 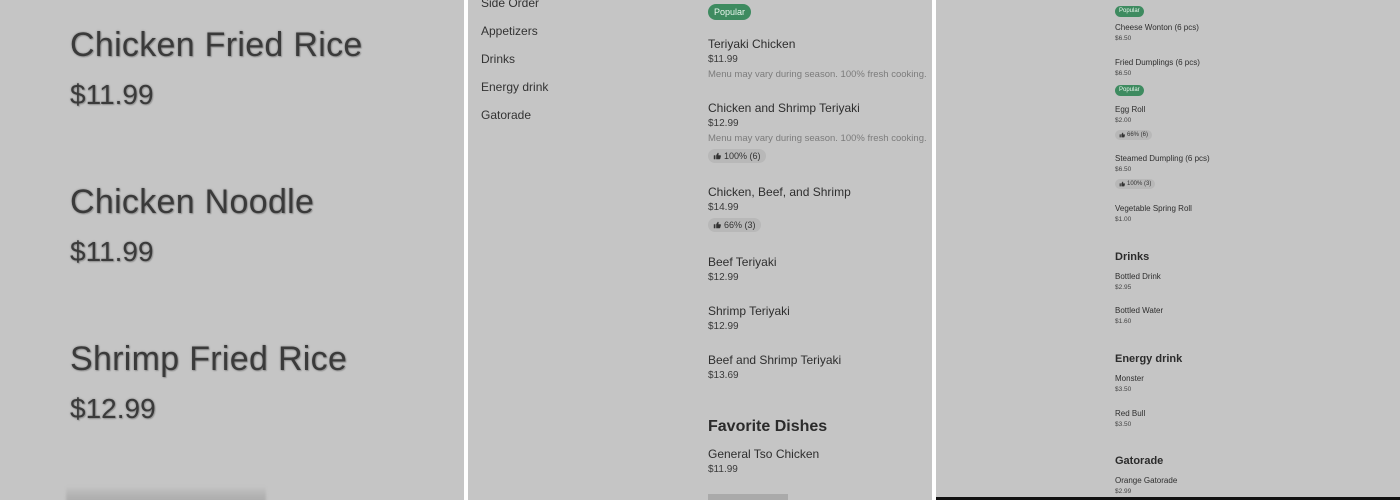 I want to click on rating-badge: 100% (3), so click(x=1135, y=184).